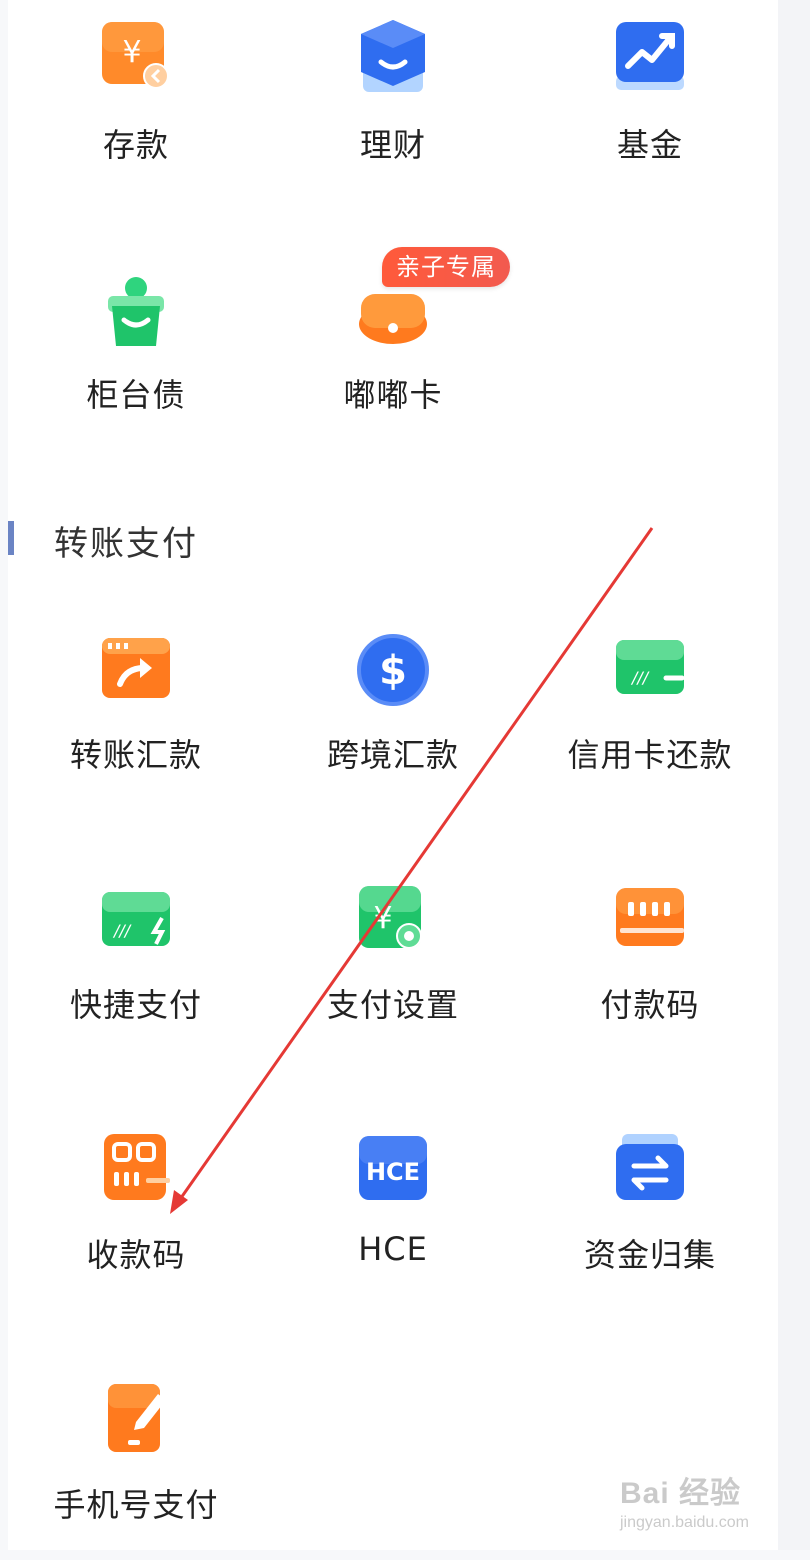 The height and width of the screenshot is (1560, 810). Describe the element at coordinates (135, 1005) in the screenshot. I see `tile-label: 快捷支付` at that location.